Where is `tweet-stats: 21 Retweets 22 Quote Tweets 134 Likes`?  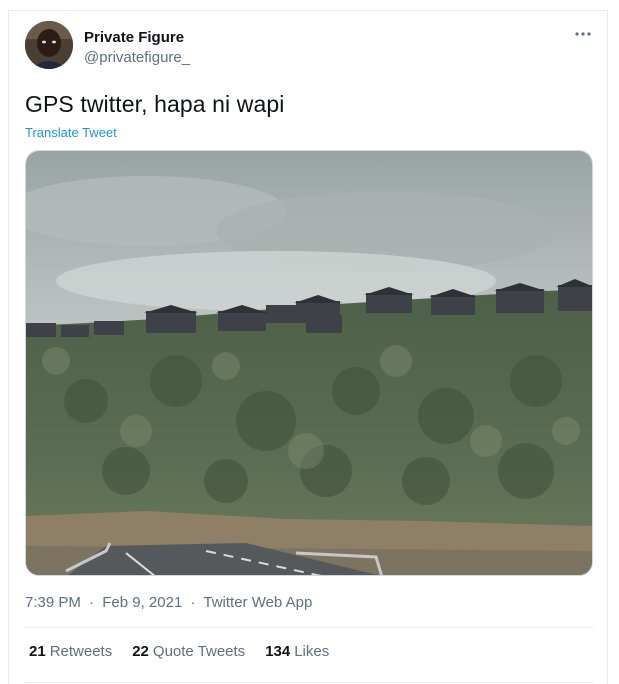 tweet-stats: 21 Retweets 22 Quote Tweets 134 Likes is located at coordinates (189, 651).